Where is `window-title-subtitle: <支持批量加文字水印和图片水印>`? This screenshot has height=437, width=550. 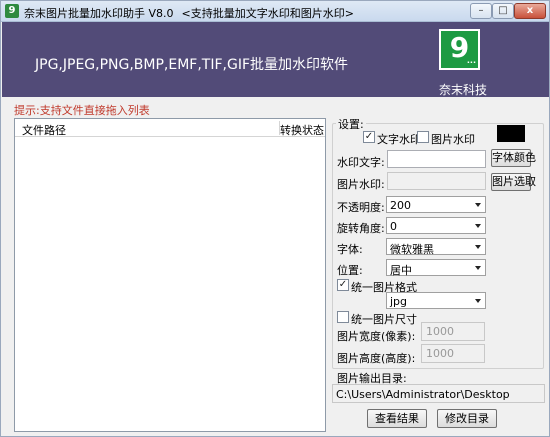 window-title-subtitle: <支持批量加文字水印和图片水印> is located at coordinates (267, 13).